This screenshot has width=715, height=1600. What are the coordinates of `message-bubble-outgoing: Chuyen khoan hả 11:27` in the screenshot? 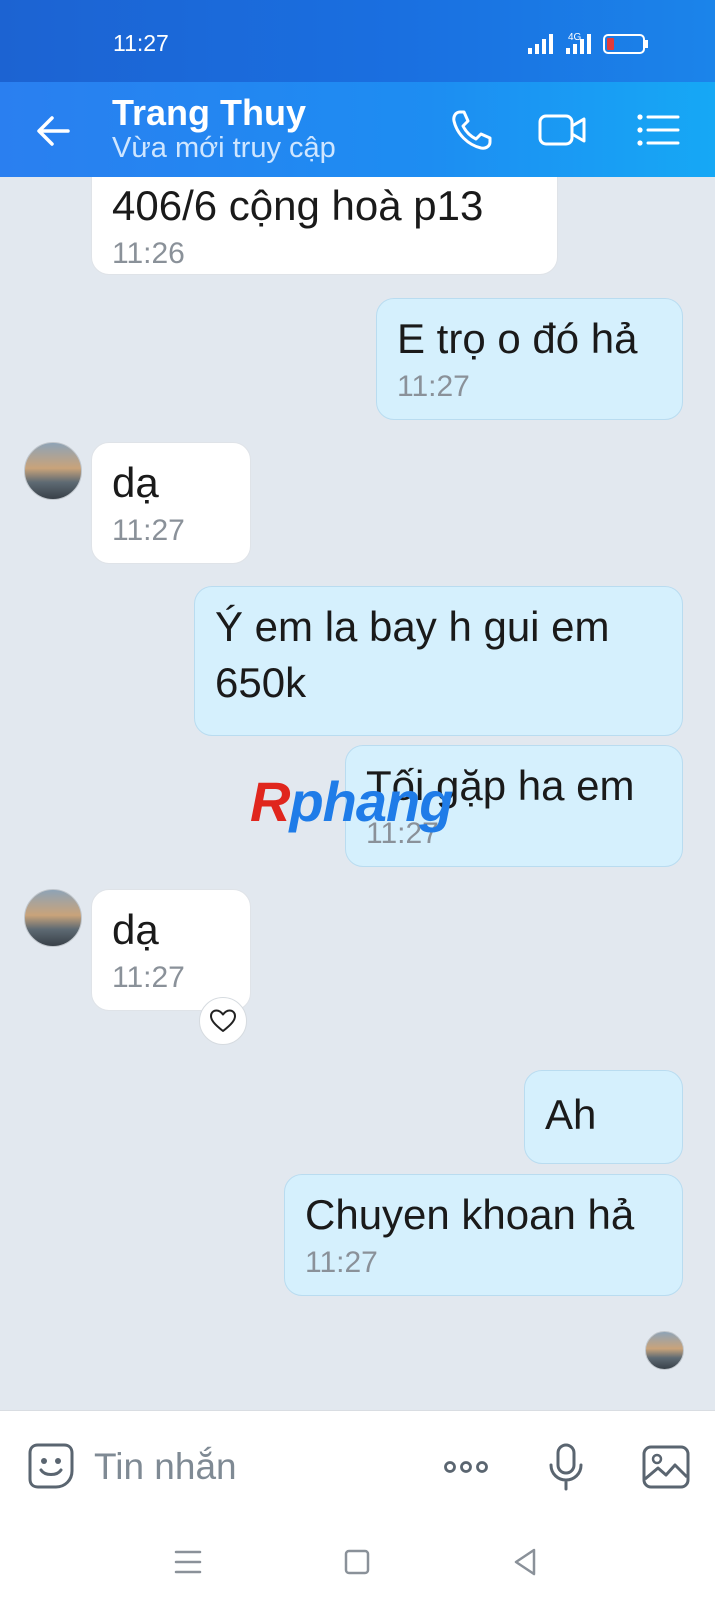 It's located at (483, 1235).